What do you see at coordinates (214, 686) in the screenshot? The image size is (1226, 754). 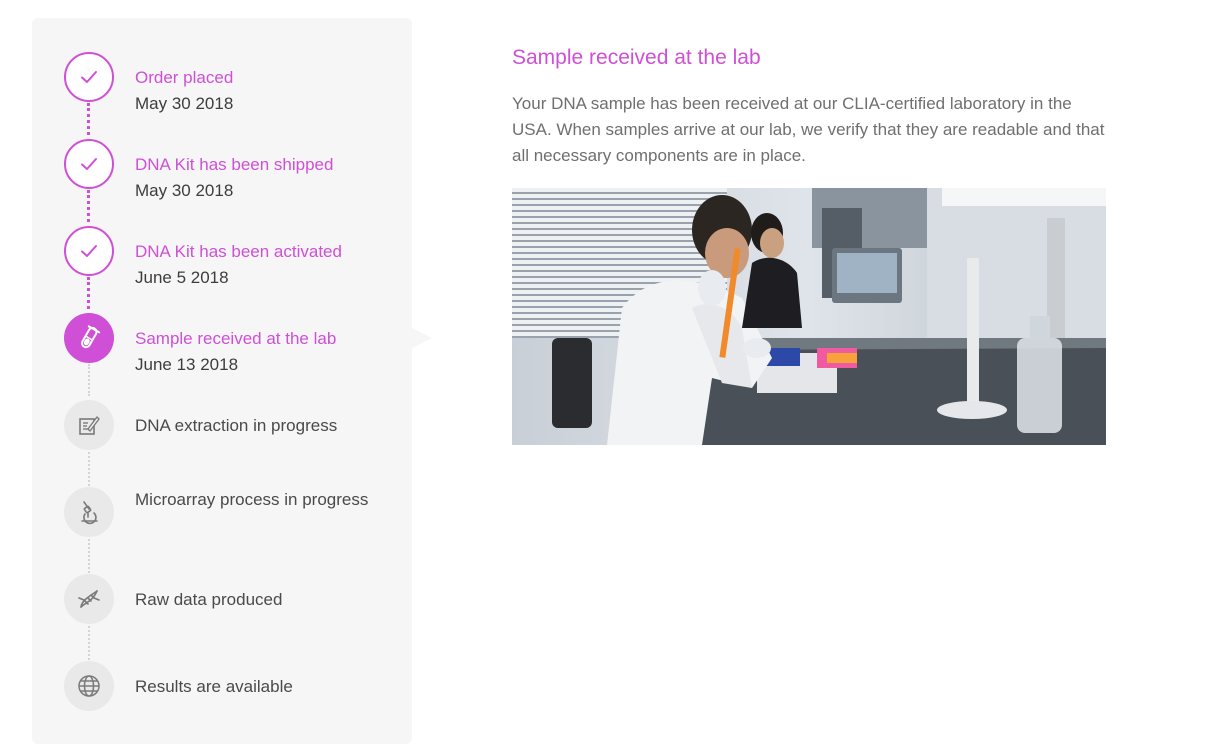 I see `step-title: Results are available` at bounding box center [214, 686].